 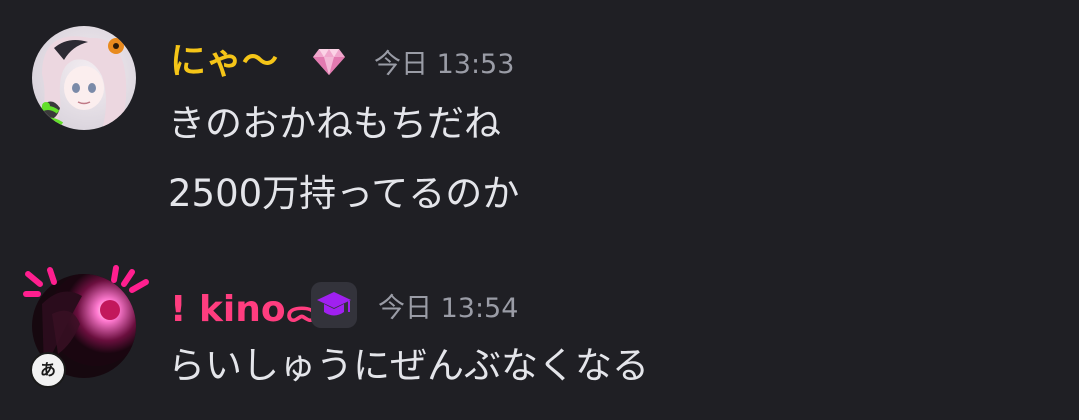 I want to click on message-text: きのおかねもちだね, so click(x=334, y=123).